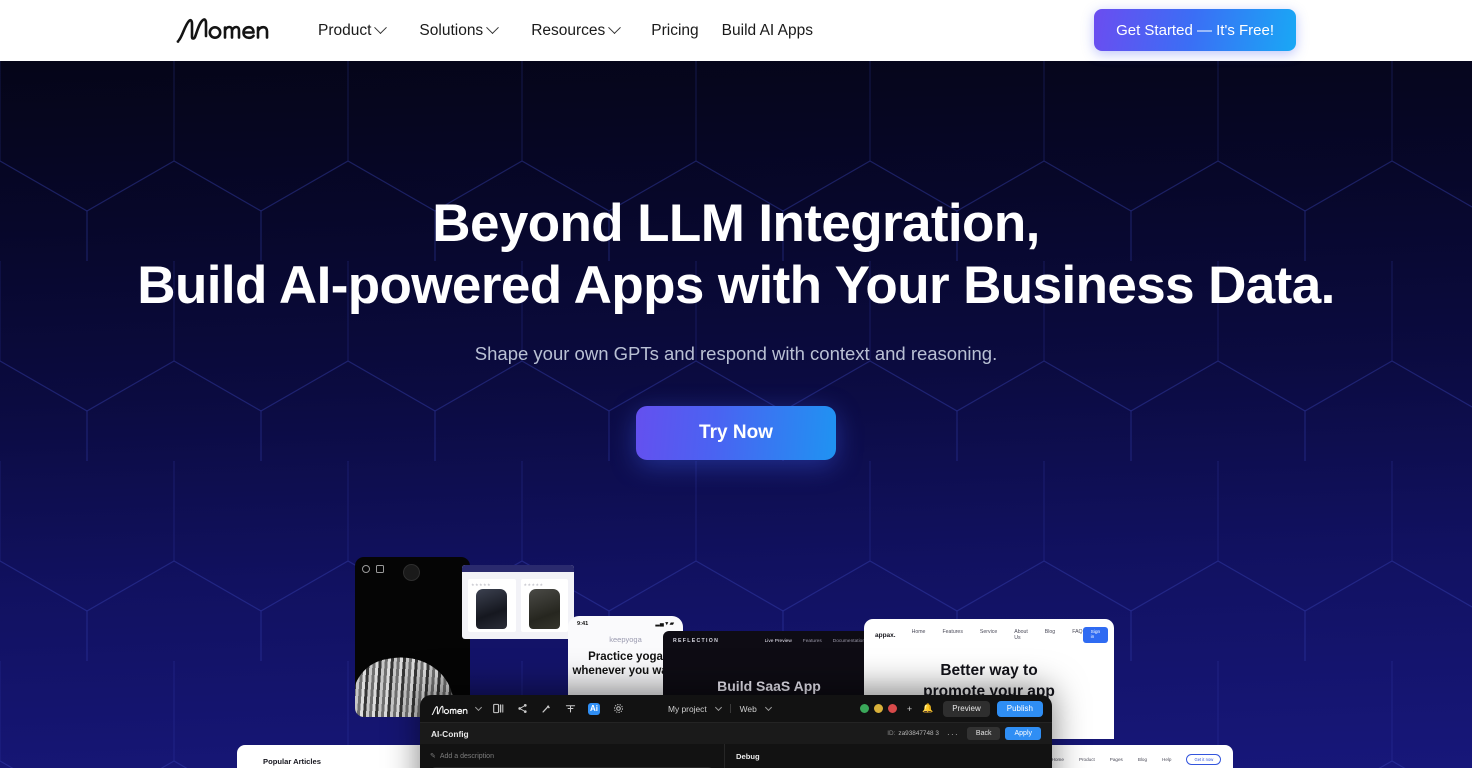 The width and height of the screenshot is (1472, 768). What do you see at coordinates (572, 756) in the screenshot?
I see `add-description-field: ✎ Add a description` at bounding box center [572, 756].